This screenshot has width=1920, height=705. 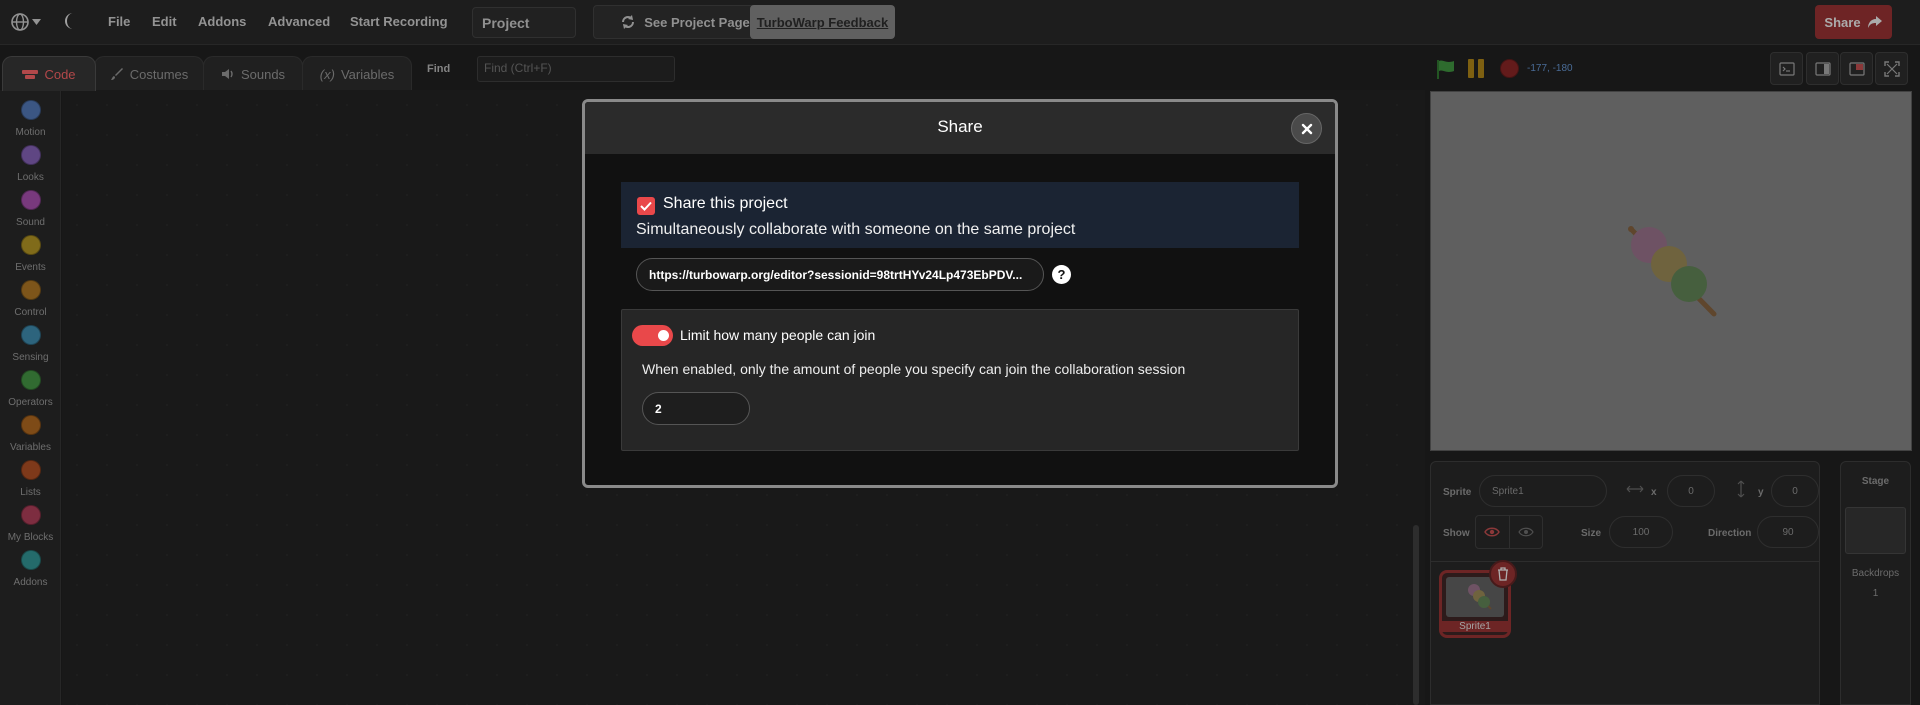 I want to click on checkmark-icon, so click(x=646, y=206).